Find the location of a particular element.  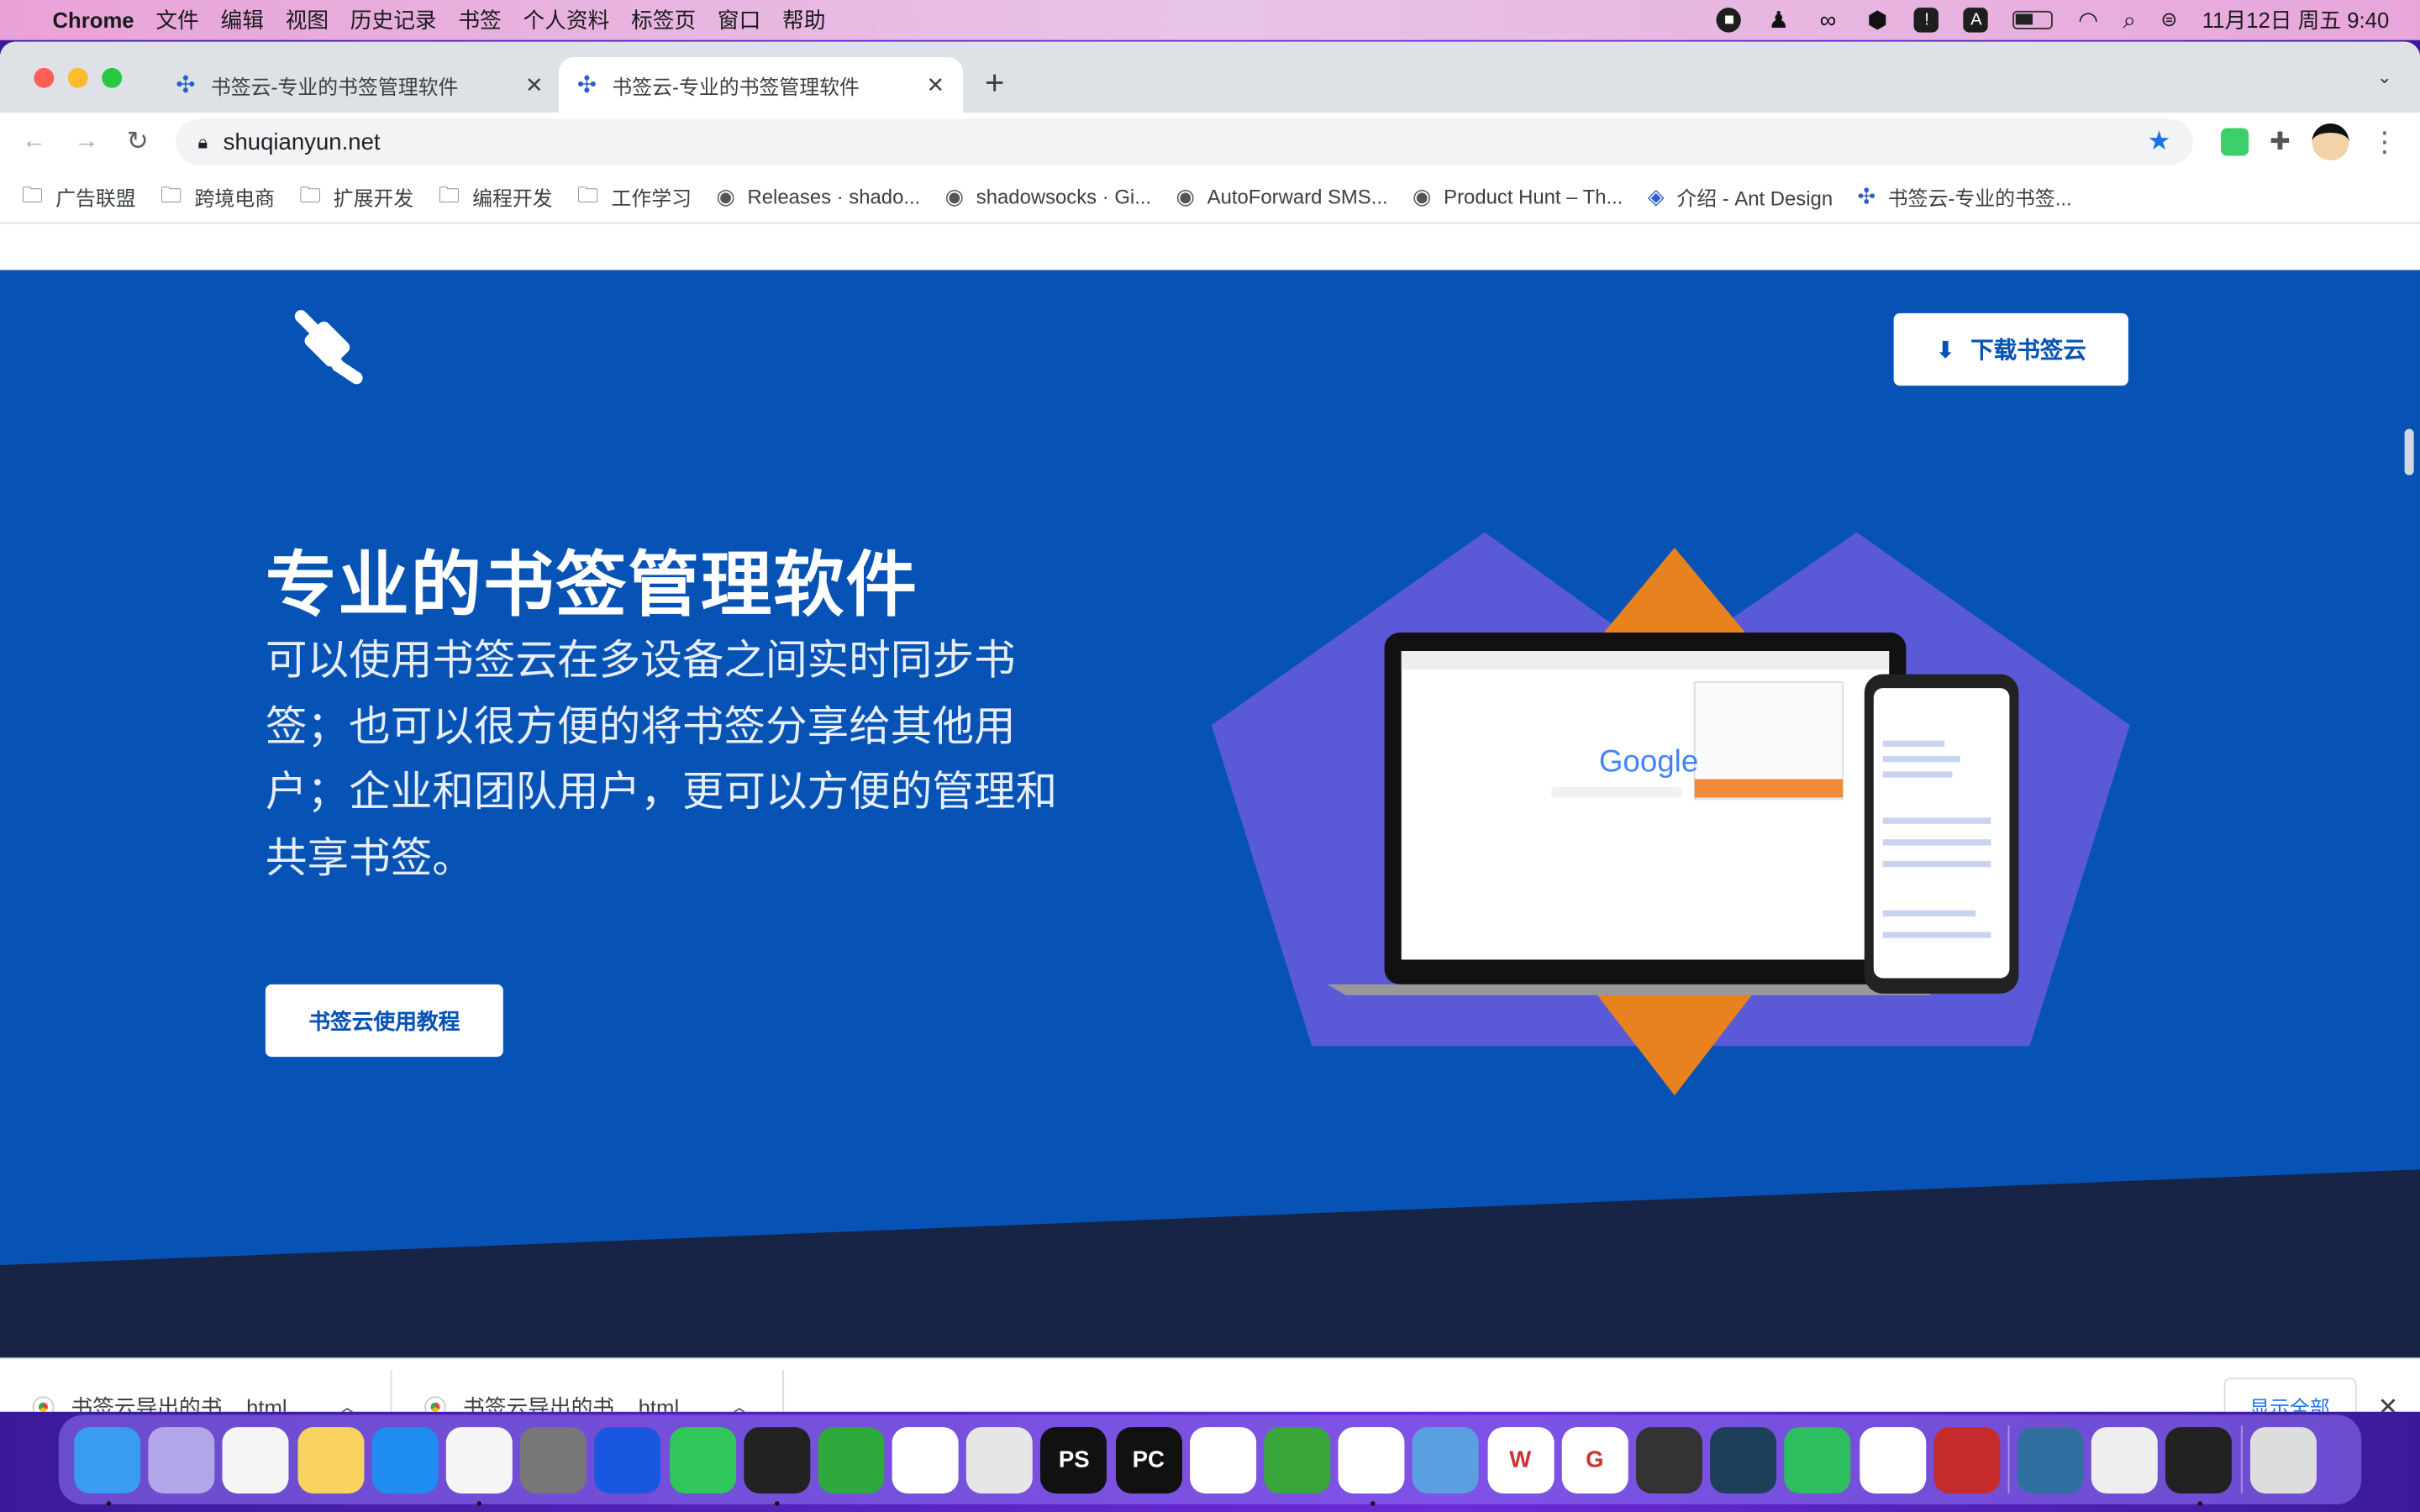

menu-history: 历史记录 is located at coordinates (393, 20).